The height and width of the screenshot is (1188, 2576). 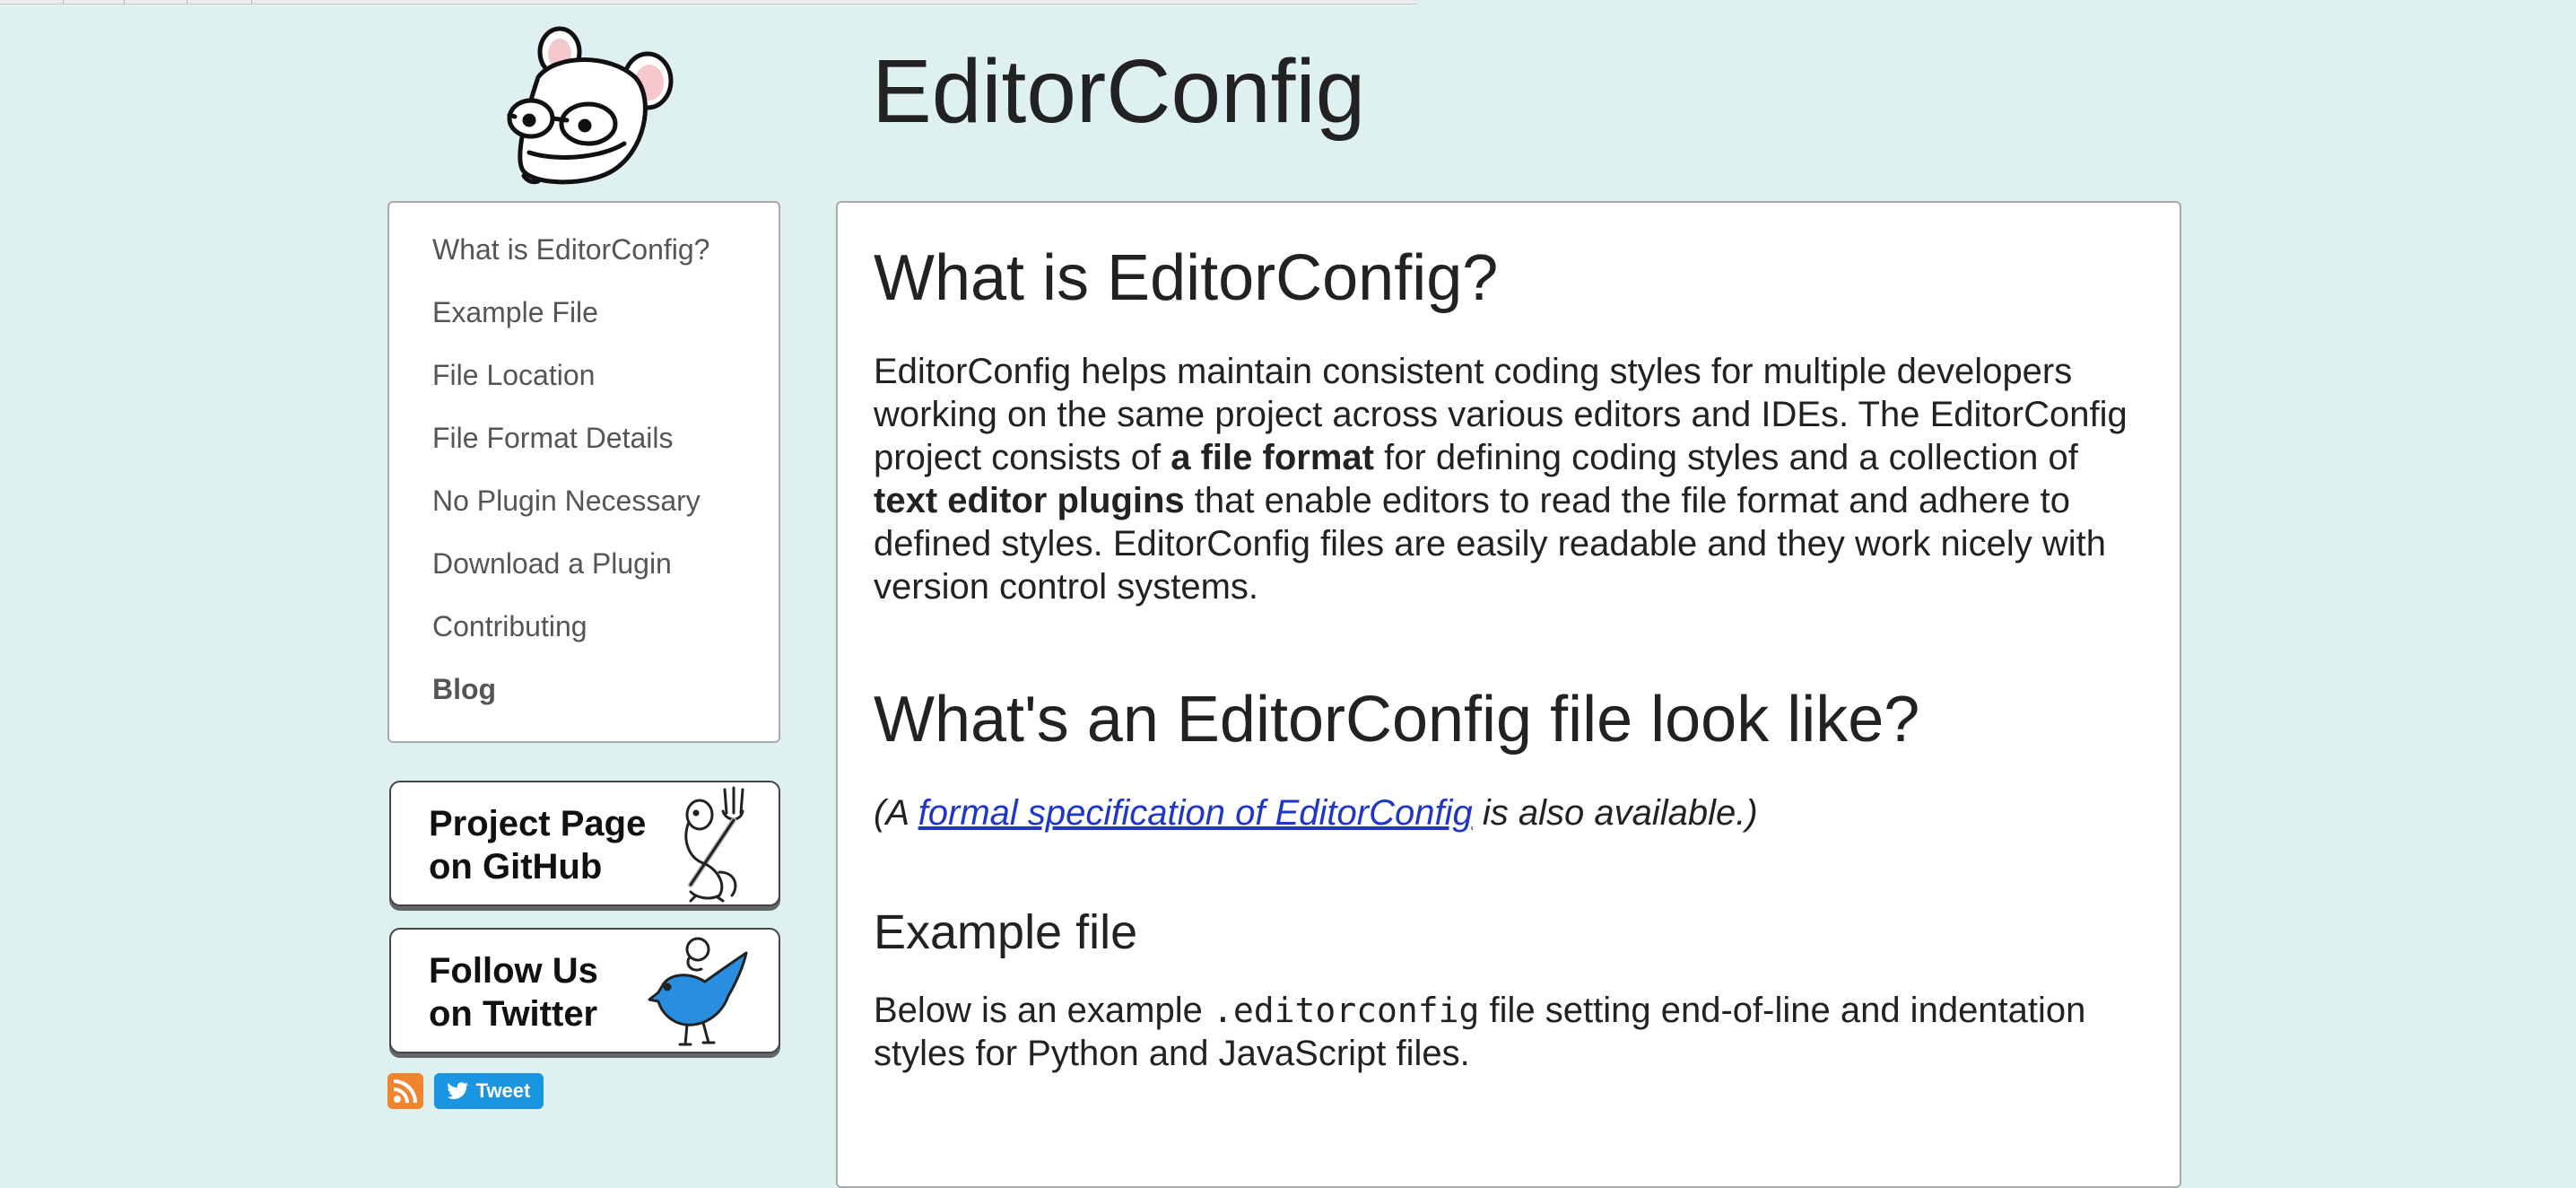 I want to click on formal-spec-link: formal specification of EditorConfig, so click(x=1195, y=813).